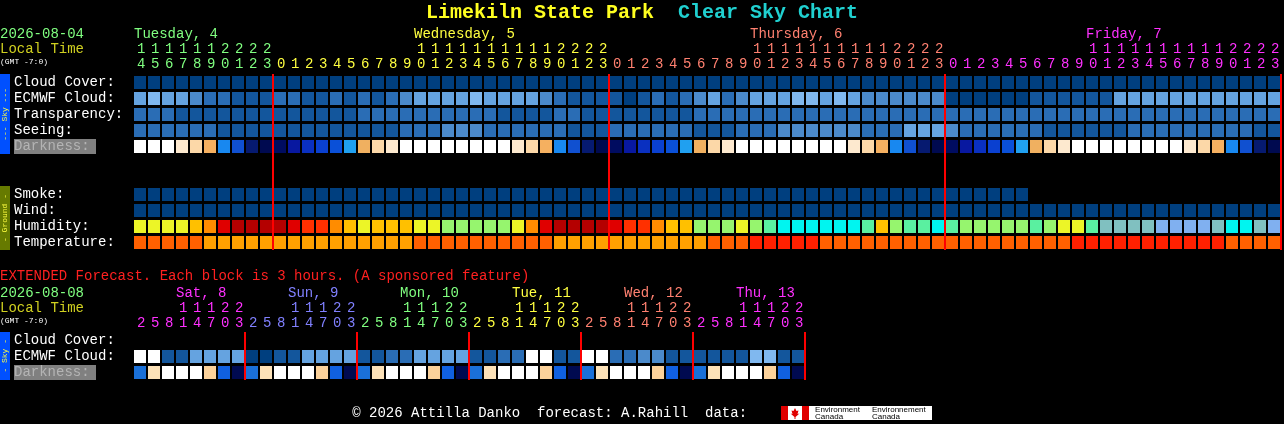 This screenshot has height=424, width=1284. I want to click on day-label: Wed, 12, so click(653, 293).